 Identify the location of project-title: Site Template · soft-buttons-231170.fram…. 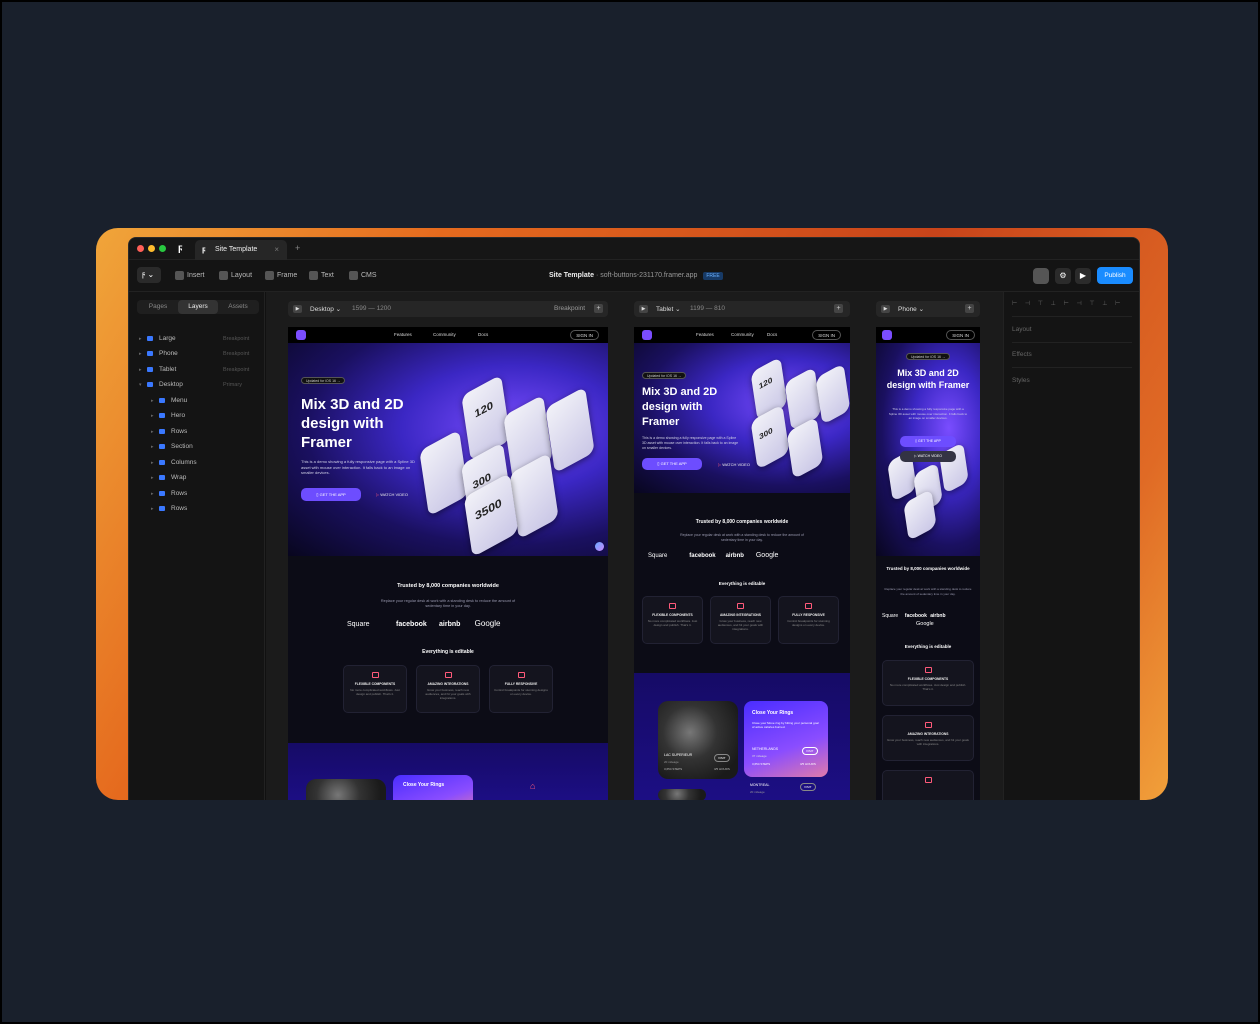
(636, 276).